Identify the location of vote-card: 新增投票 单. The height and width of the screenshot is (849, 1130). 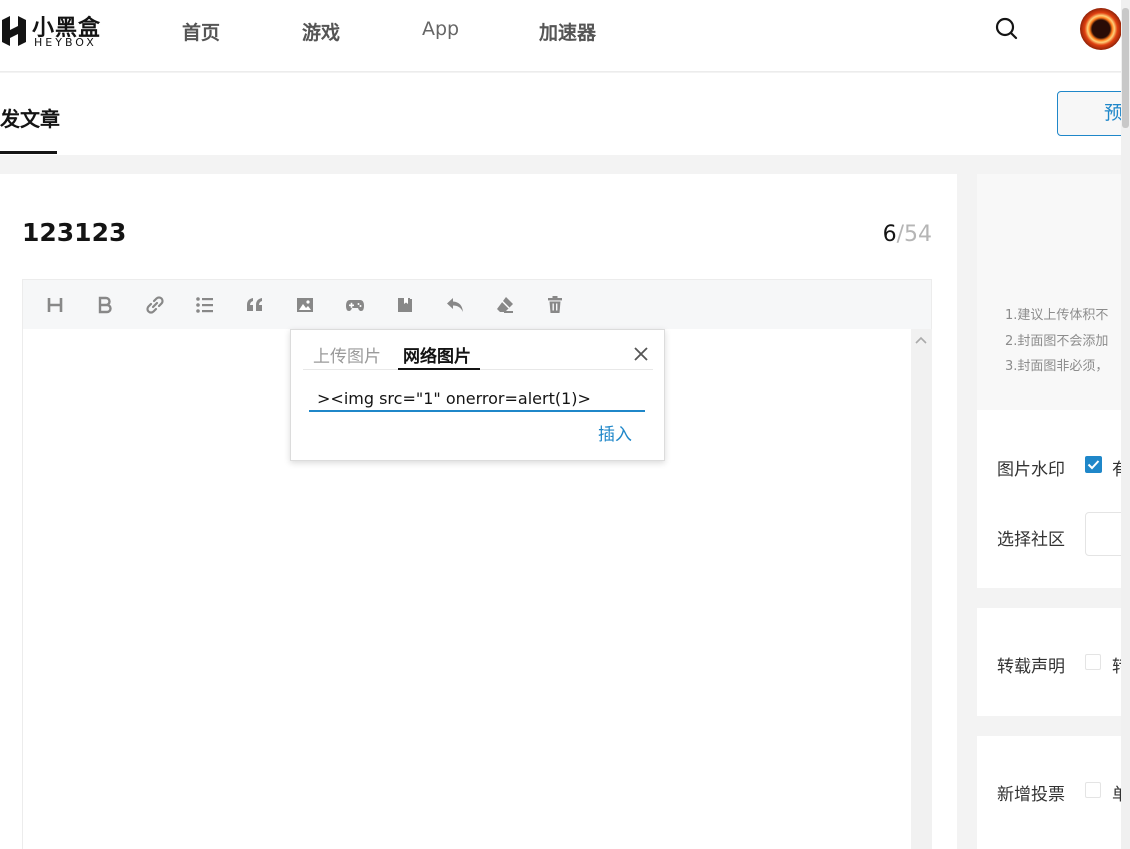
(1053, 792).